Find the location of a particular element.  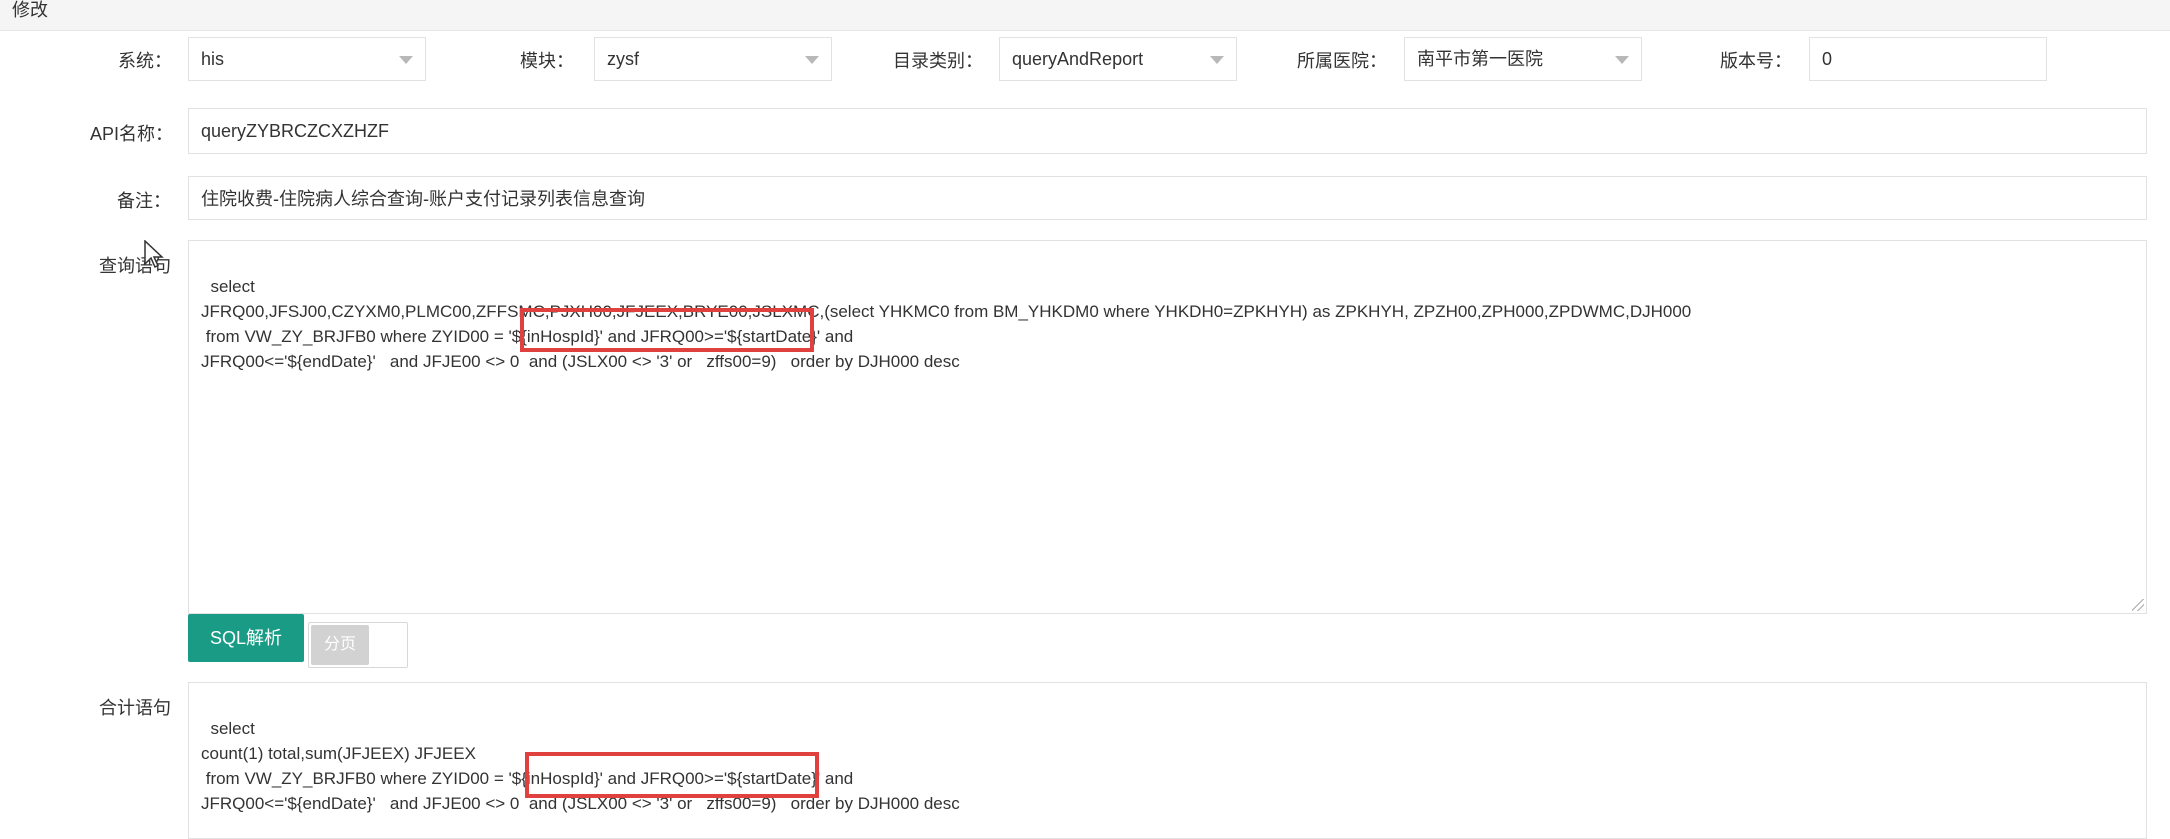

version-label: 版本号： is located at coordinates (1756, 61).